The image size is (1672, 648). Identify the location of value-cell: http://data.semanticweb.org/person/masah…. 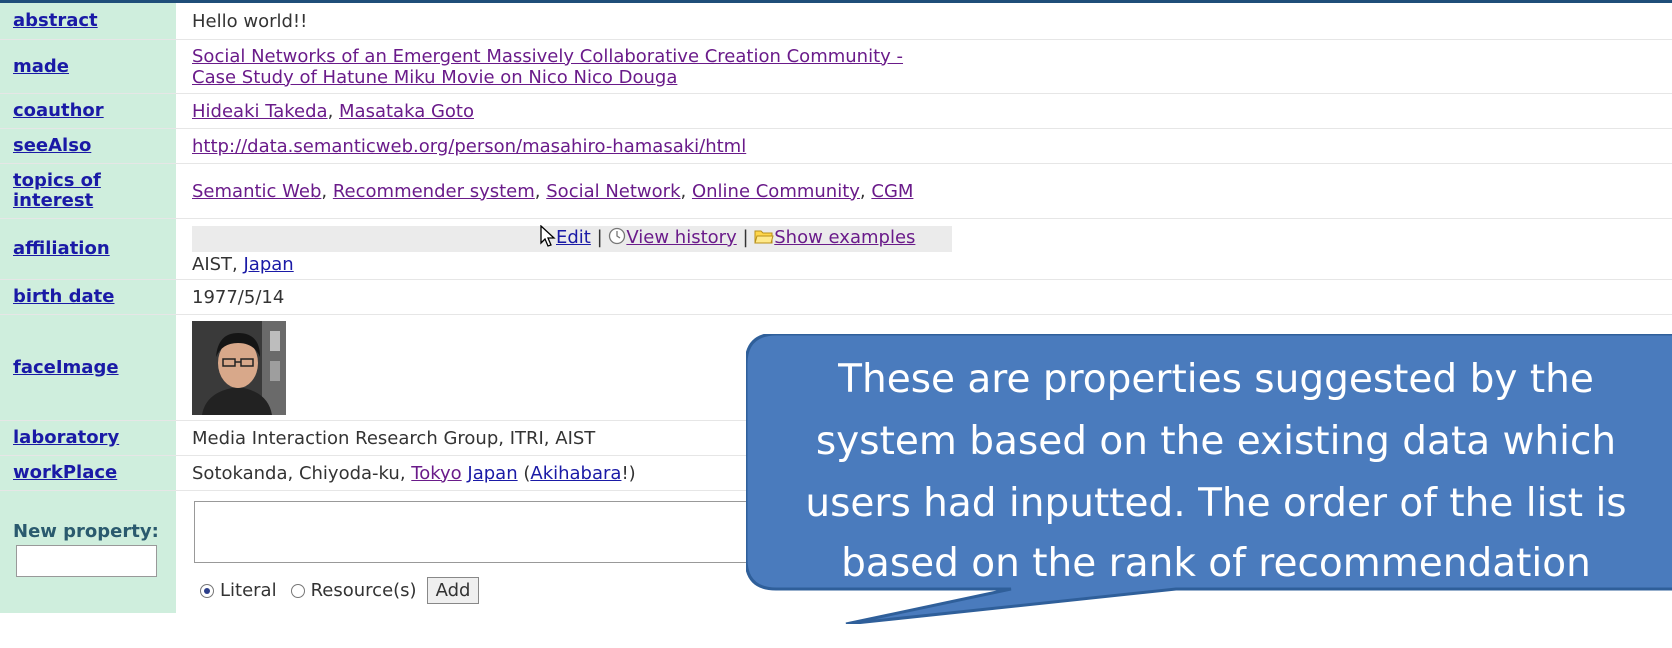
(924, 146).